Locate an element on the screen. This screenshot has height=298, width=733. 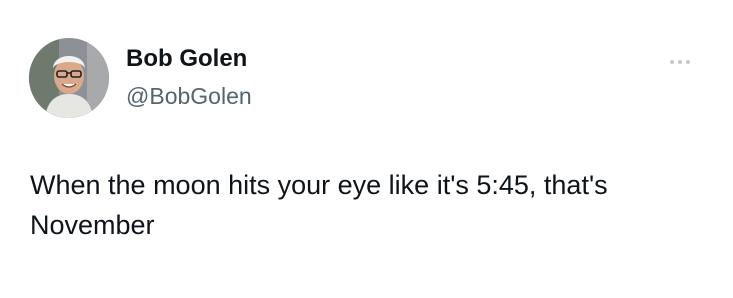
profile-photo-icon is located at coordinates (69, 78).